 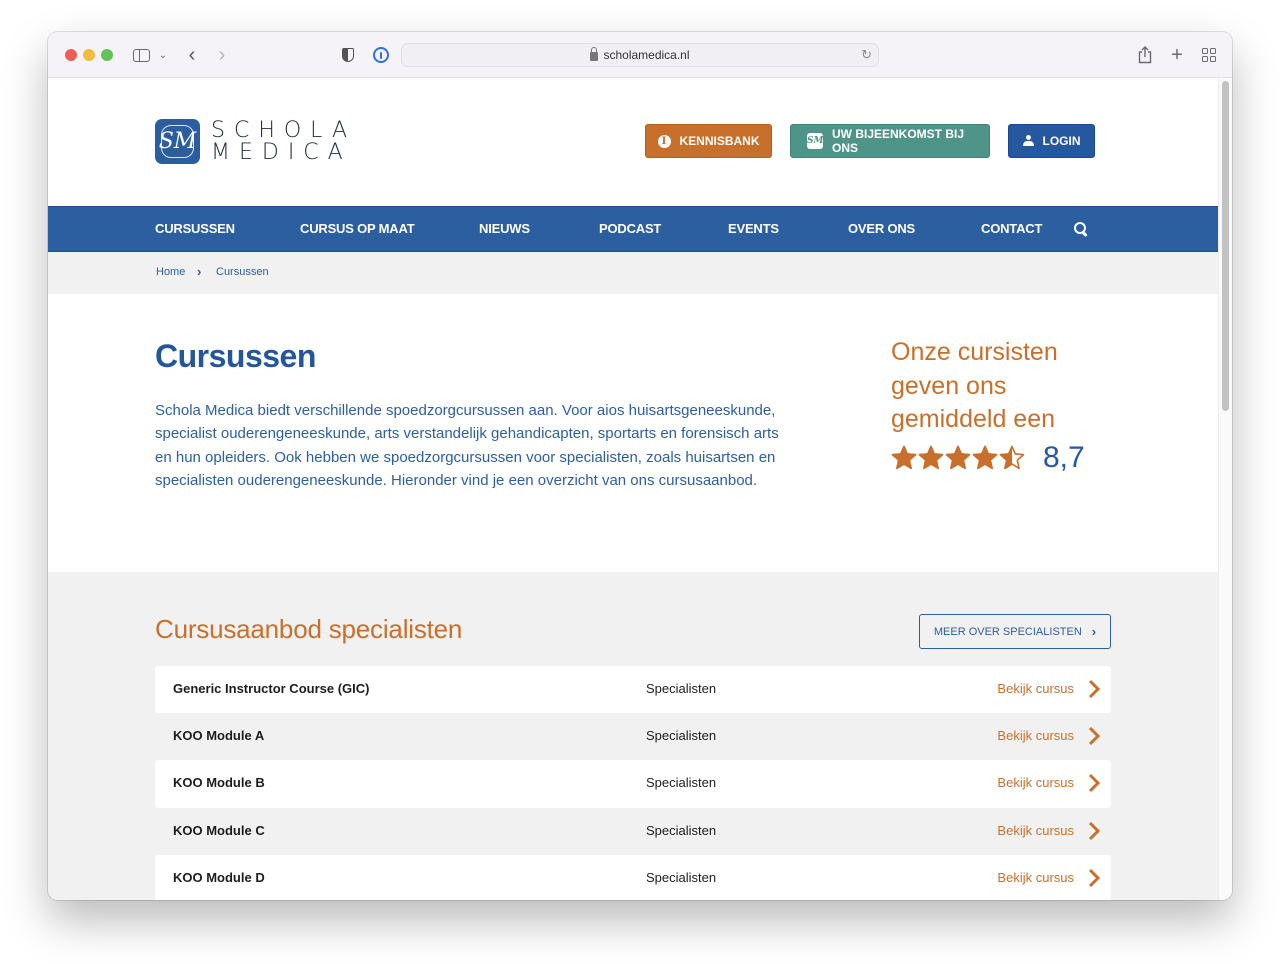 I want to click on nav-item-nieuws: NIEUWS, so click(x=504, y=229).